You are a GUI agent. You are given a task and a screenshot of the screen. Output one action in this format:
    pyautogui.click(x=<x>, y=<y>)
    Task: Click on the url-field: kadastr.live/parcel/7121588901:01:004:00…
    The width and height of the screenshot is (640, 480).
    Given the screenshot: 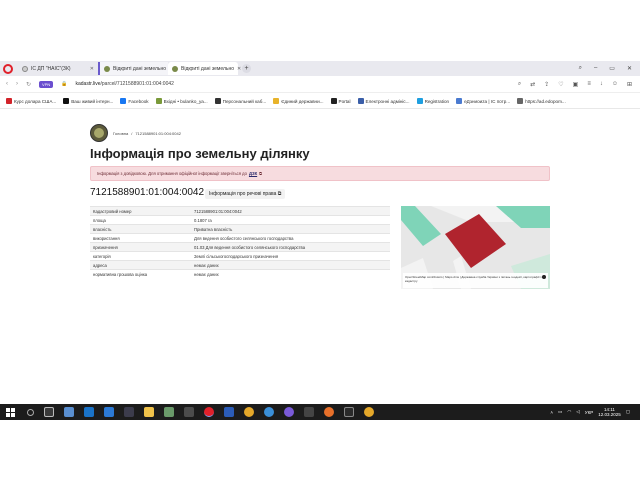 What is the action you would take?
    pyautogui.click(x=125, y=84)
    